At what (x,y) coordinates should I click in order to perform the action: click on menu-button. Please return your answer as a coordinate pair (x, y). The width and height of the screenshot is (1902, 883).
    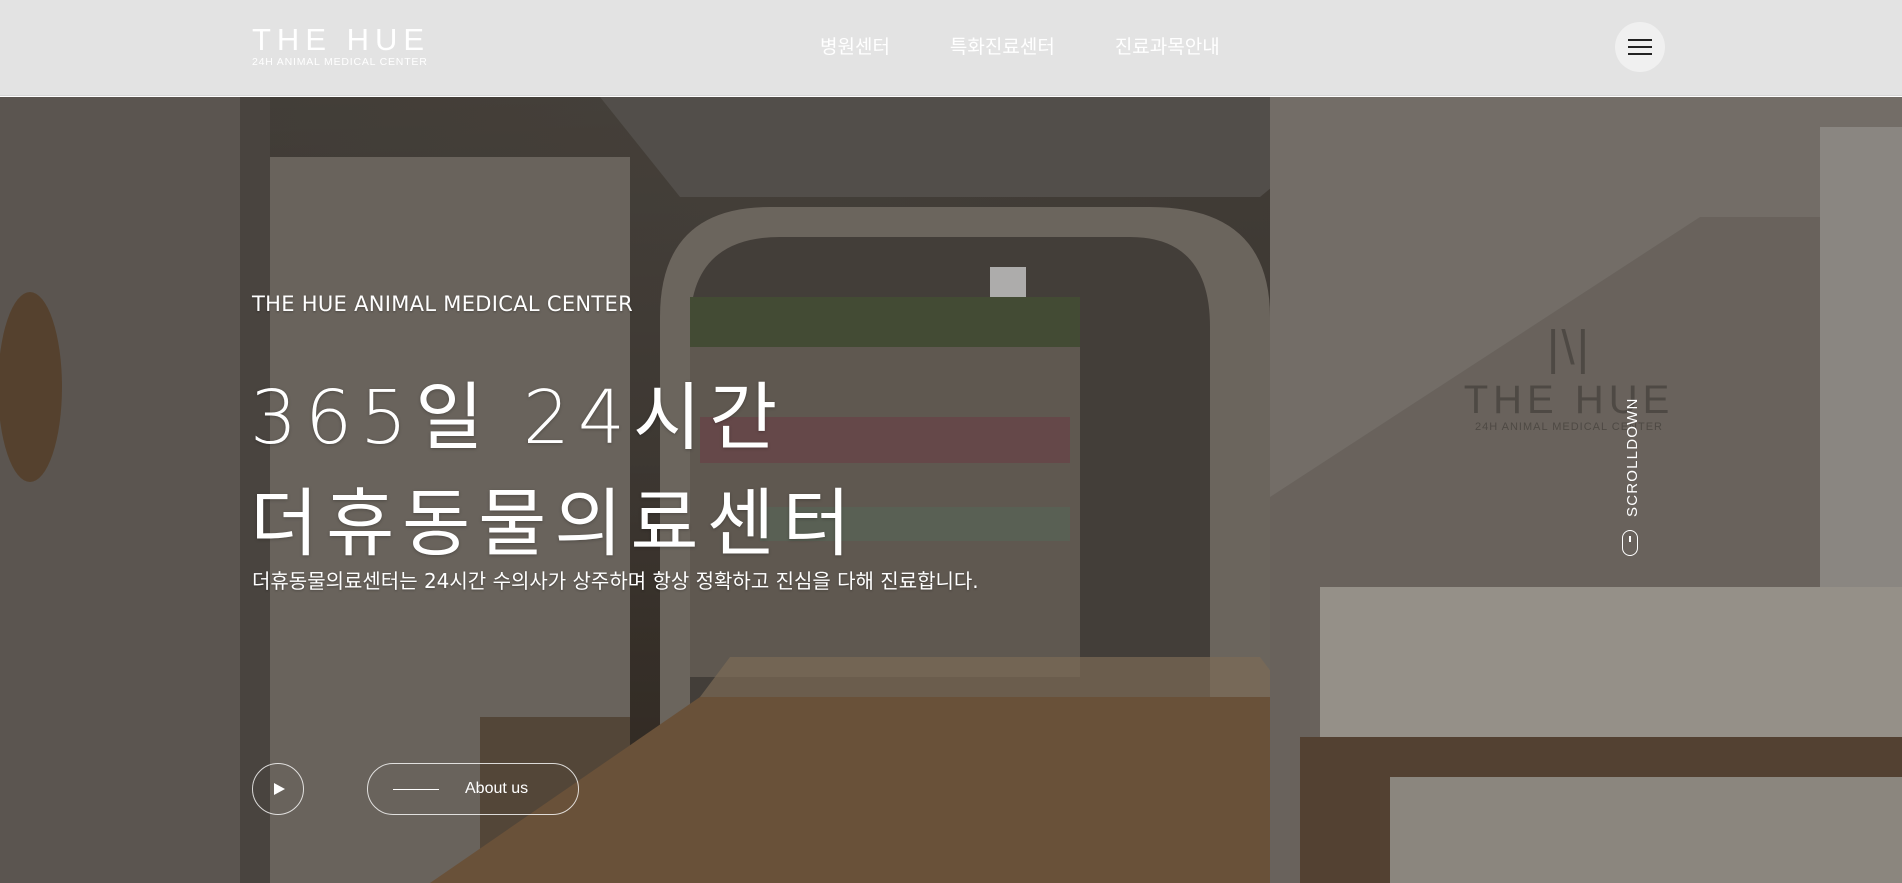
    Looking at the image, I should click on (1640, 47).